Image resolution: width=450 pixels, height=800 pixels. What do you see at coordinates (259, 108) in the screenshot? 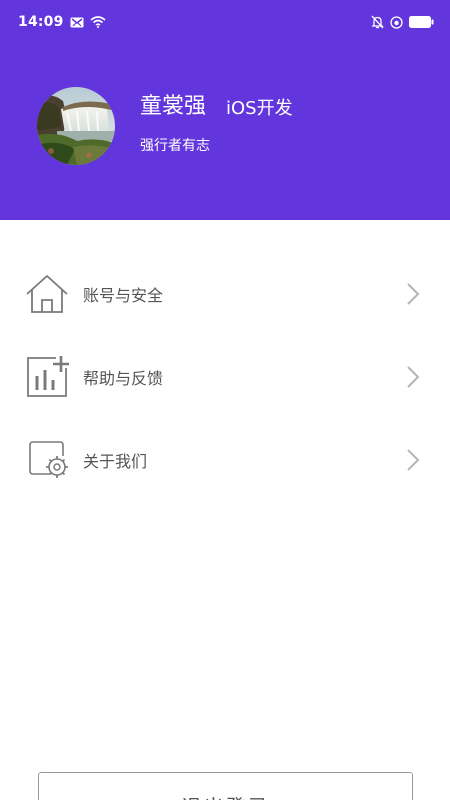
I see `profile-role: iOS开发` at bounding box center [259, 108].